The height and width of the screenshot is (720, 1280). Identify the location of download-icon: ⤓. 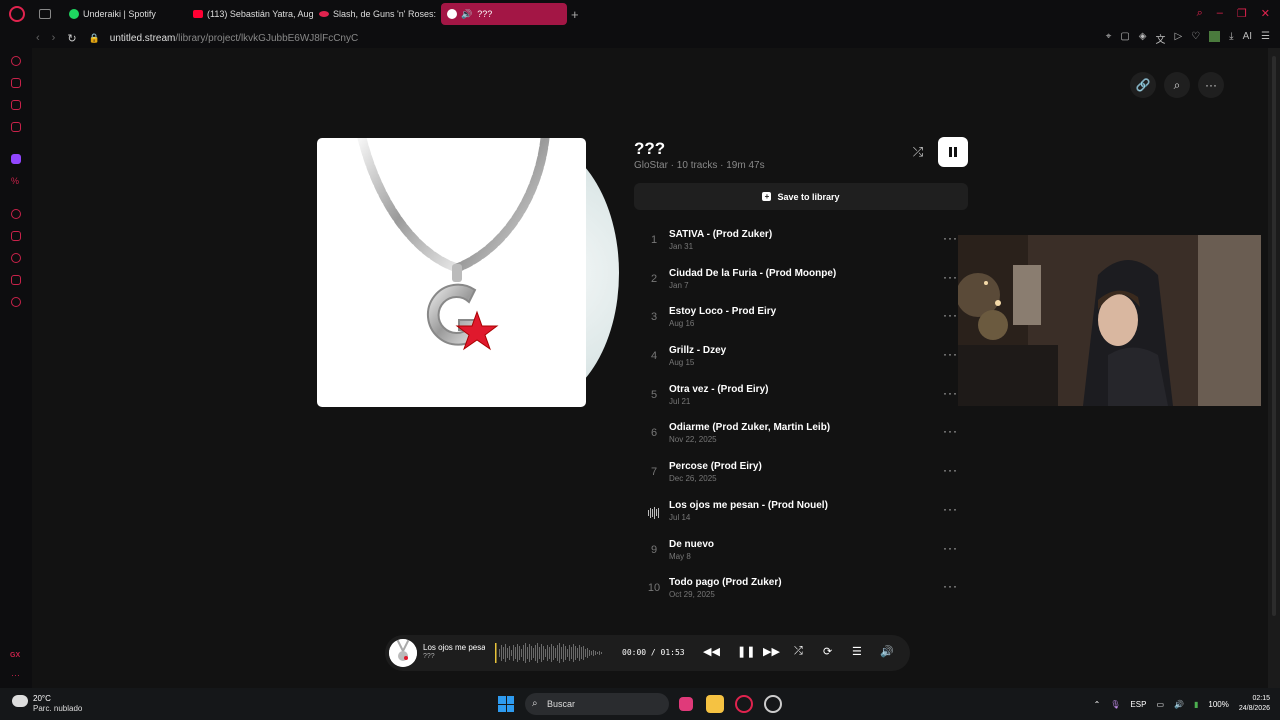
(1231, 38).